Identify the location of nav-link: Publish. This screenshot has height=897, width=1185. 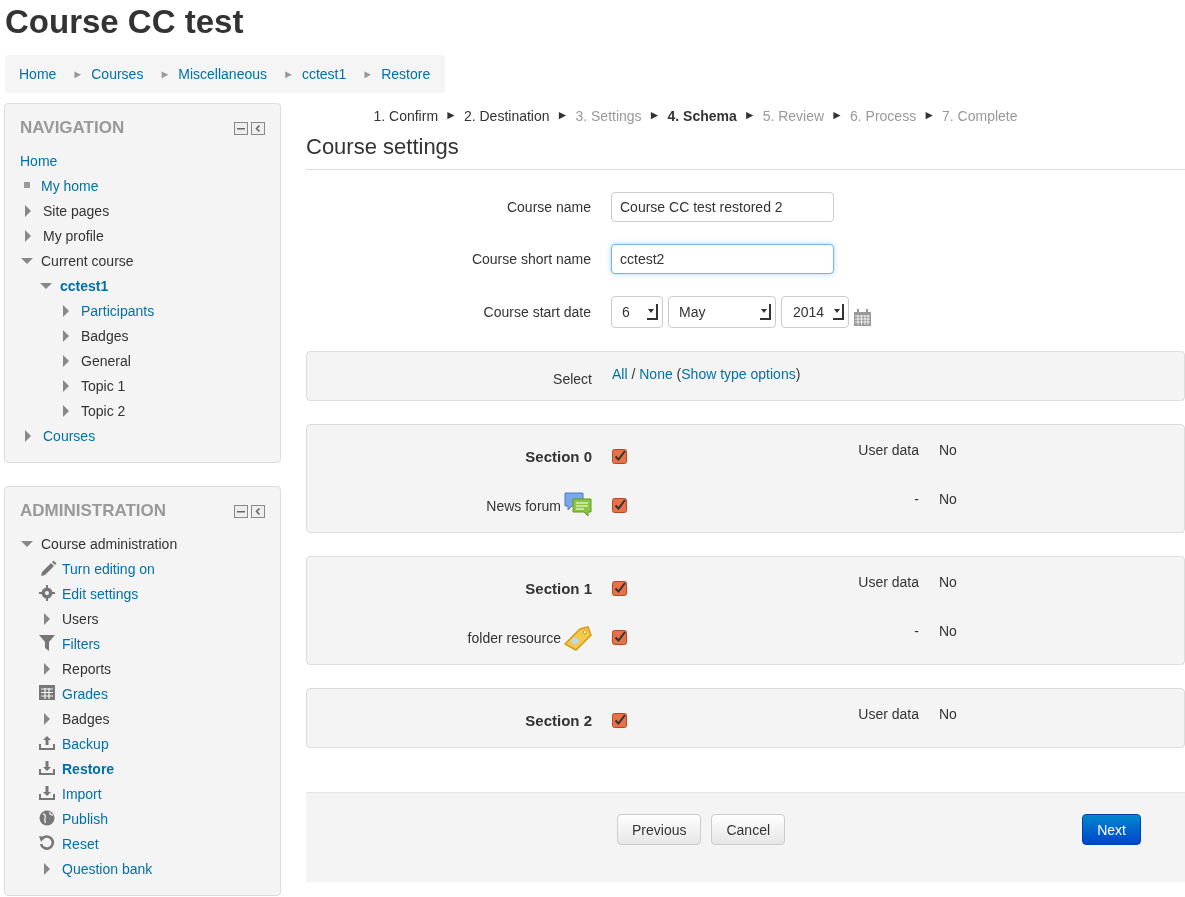
(85, 818).